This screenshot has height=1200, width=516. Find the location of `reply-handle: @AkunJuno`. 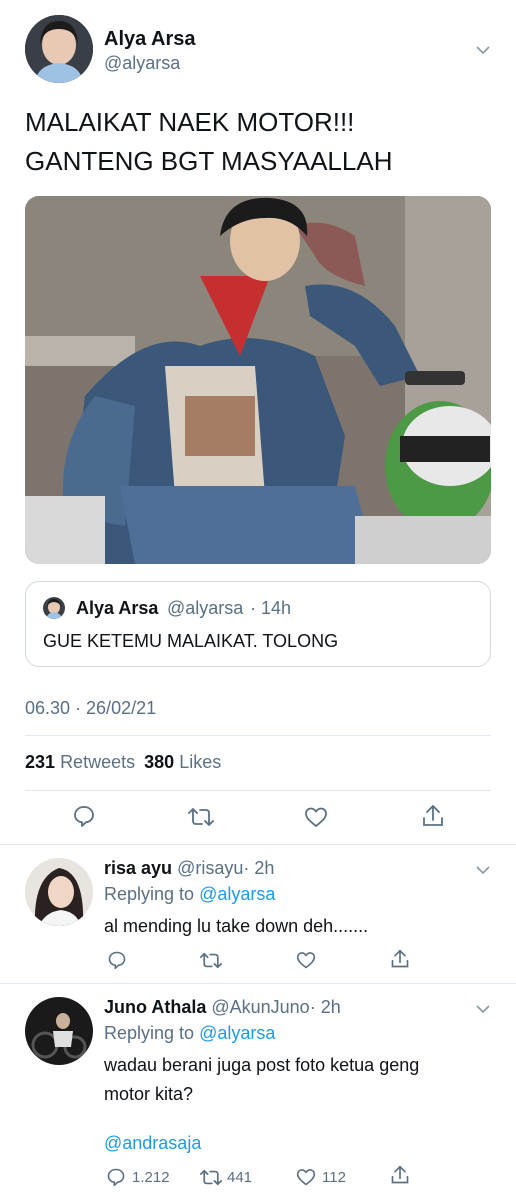

reply-handle: @AkunJuno is located at coordinates (260, 1007).